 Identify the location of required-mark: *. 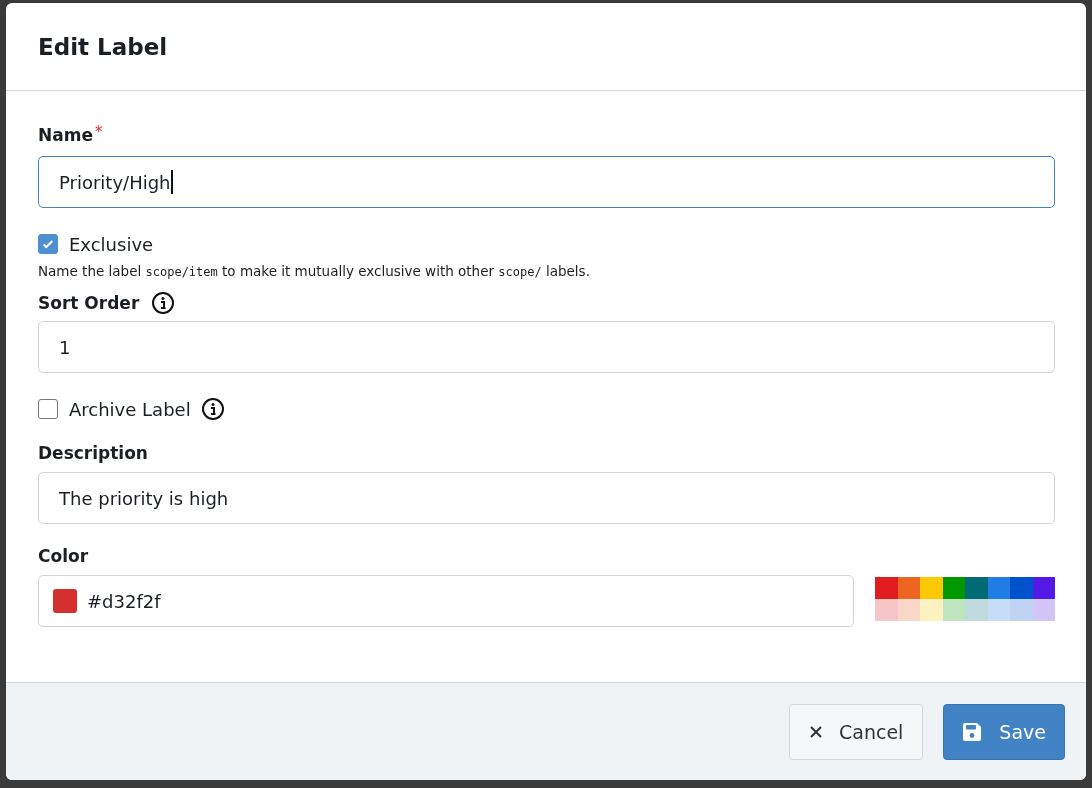
(98, 132).